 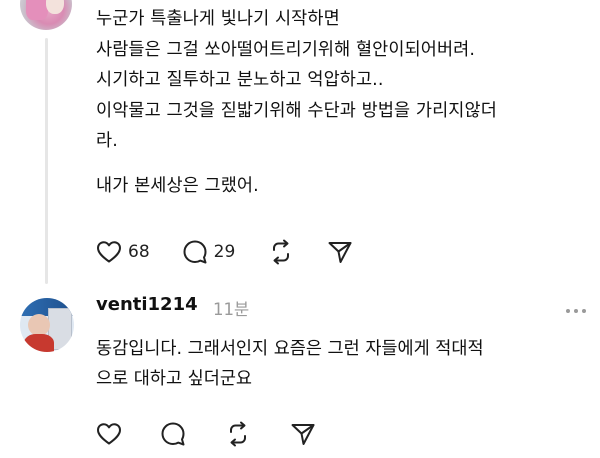 What do you see at coordinates (231, 309) in the screenshot?
I see `timestamp: 11분` at bounding box center [231, 309].